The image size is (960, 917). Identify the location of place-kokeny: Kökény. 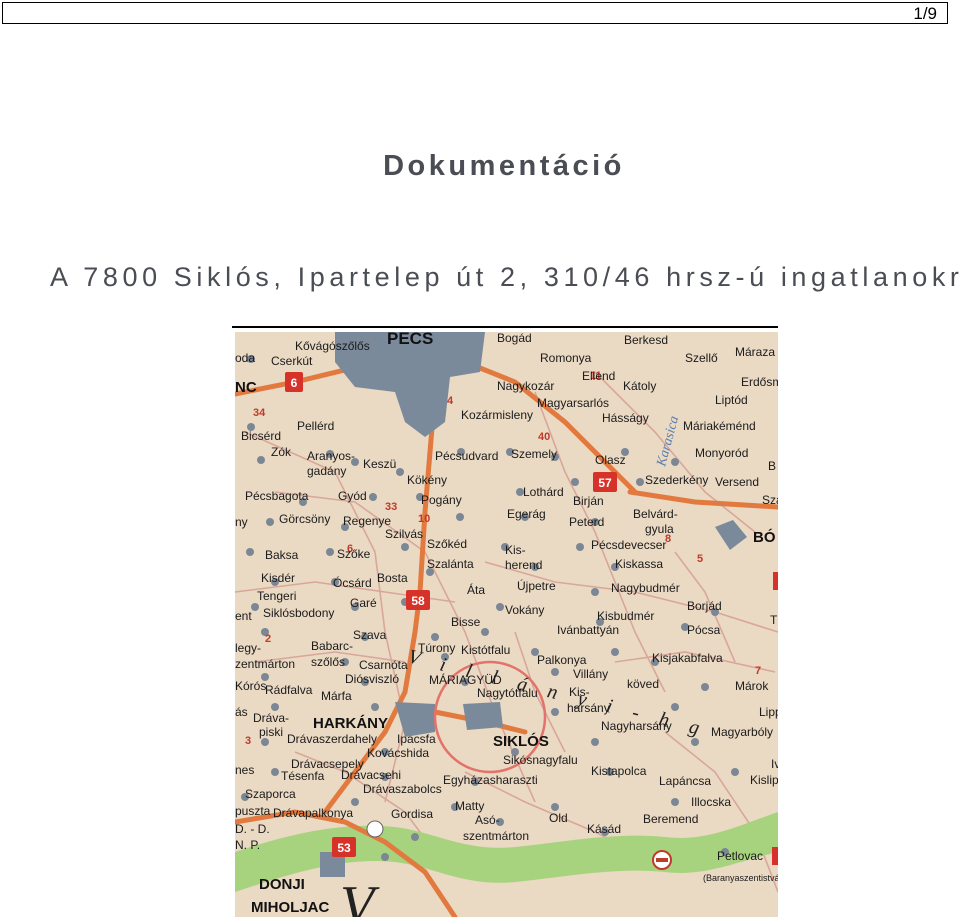
(427, 480).